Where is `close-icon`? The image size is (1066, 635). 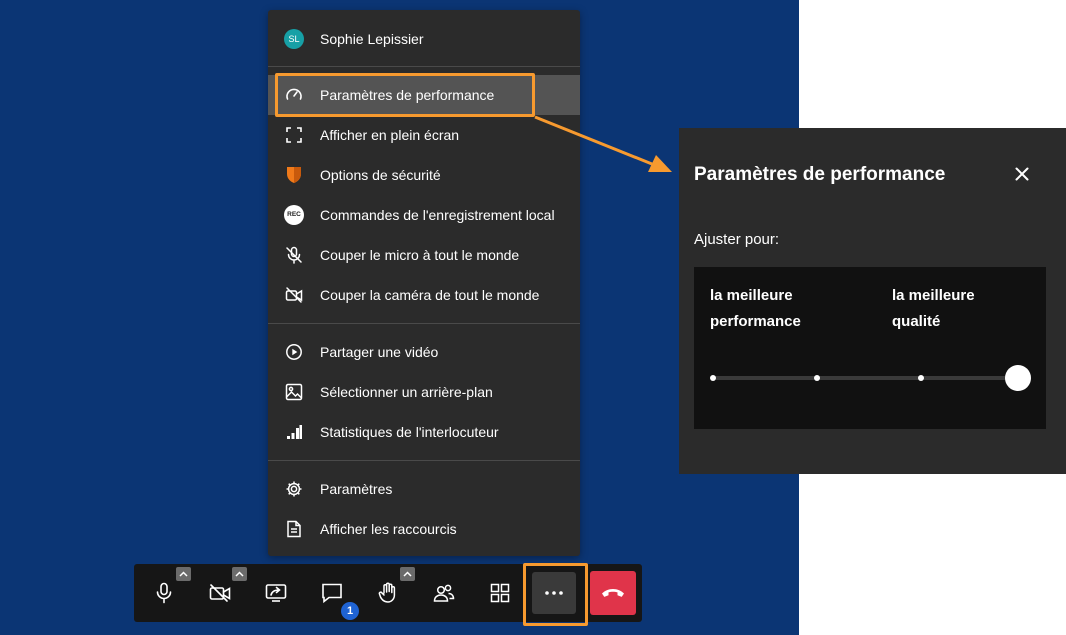 close-icon is located at coordinates (1022, 174).